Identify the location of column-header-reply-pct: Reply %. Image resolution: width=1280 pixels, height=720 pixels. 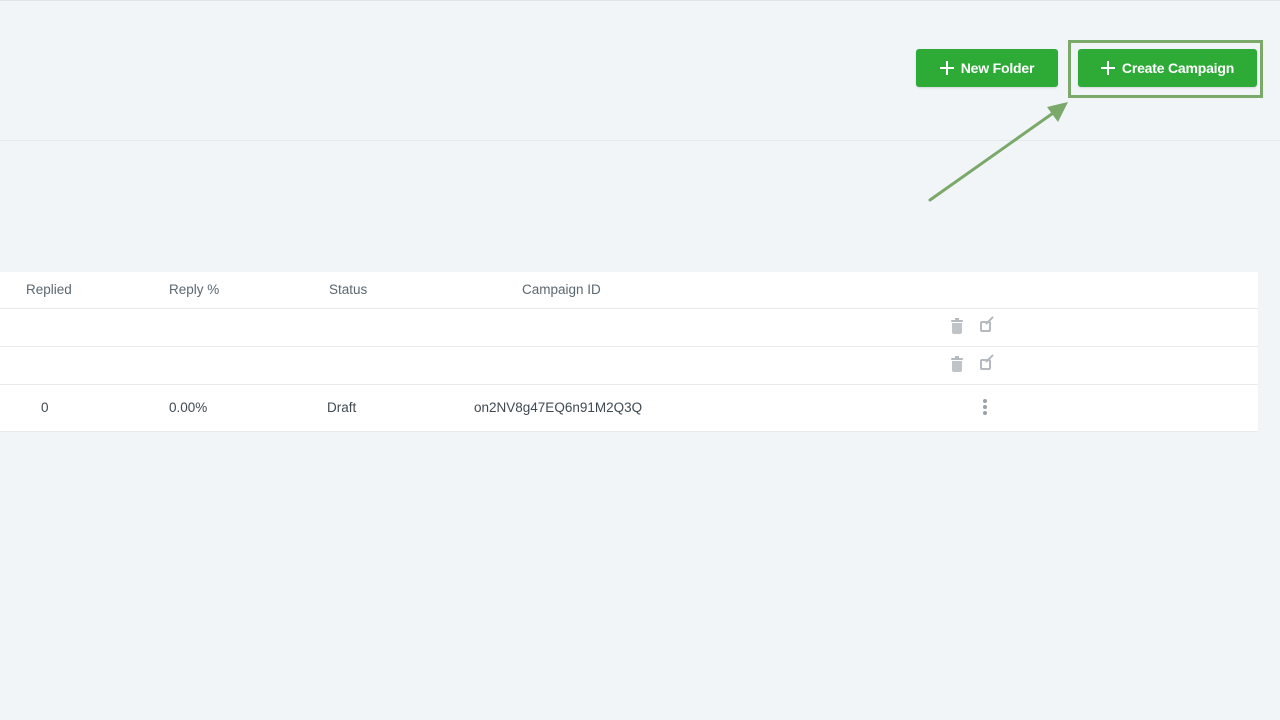
(194, 289).